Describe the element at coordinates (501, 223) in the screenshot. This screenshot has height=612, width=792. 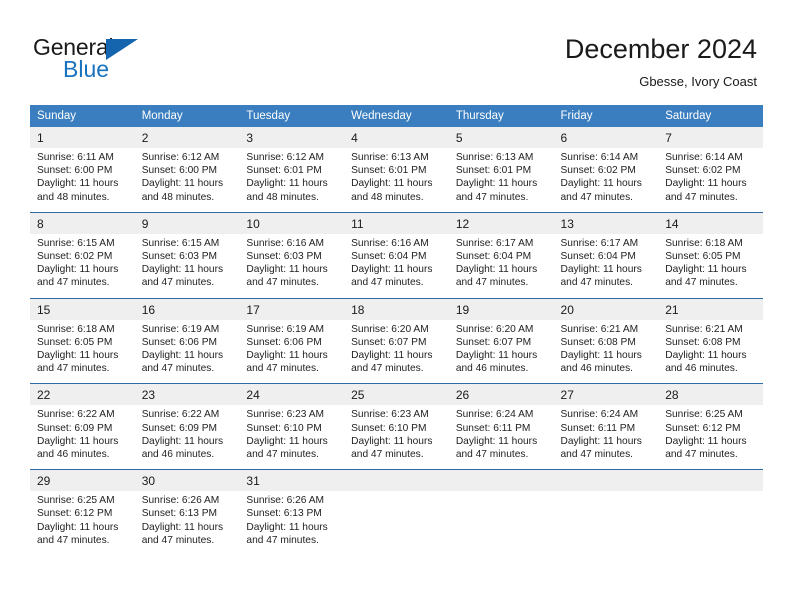
I see `day-number: 12` at that location.